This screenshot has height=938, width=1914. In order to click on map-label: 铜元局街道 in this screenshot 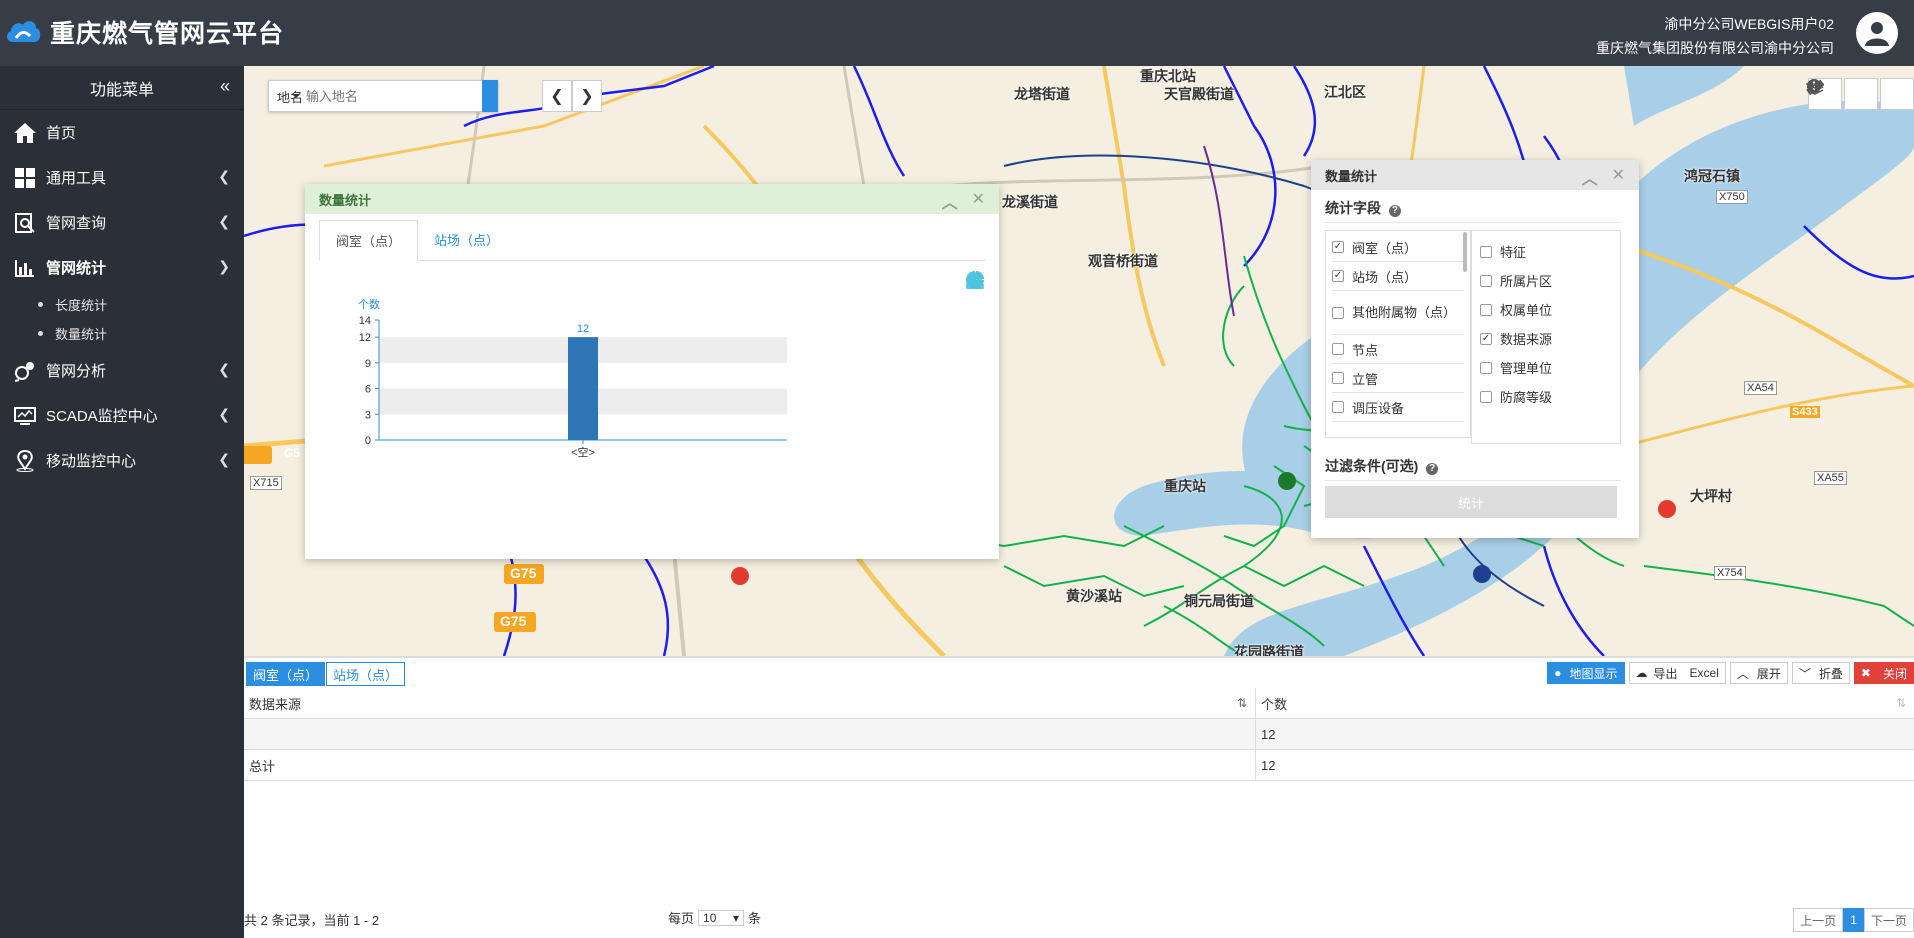, I will do `click(1219, 601)`.